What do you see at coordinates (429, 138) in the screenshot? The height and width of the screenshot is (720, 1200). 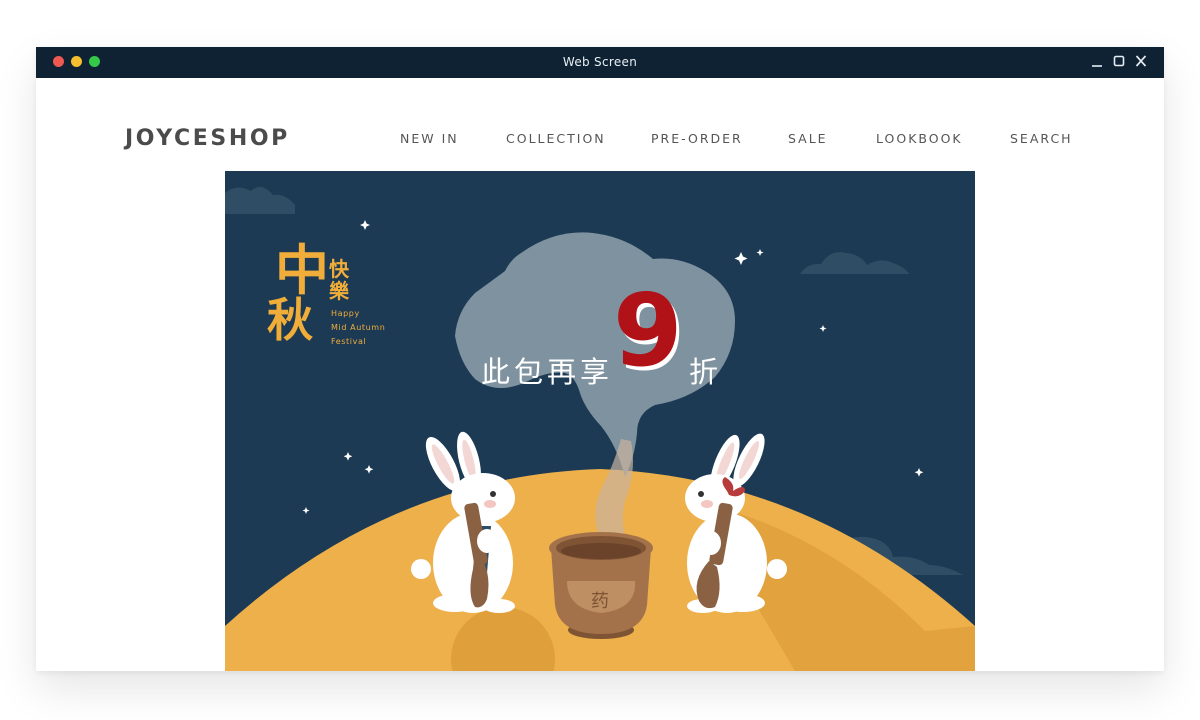 I see `nav-new-in: NEW IN` at bounding box center [429, 138].